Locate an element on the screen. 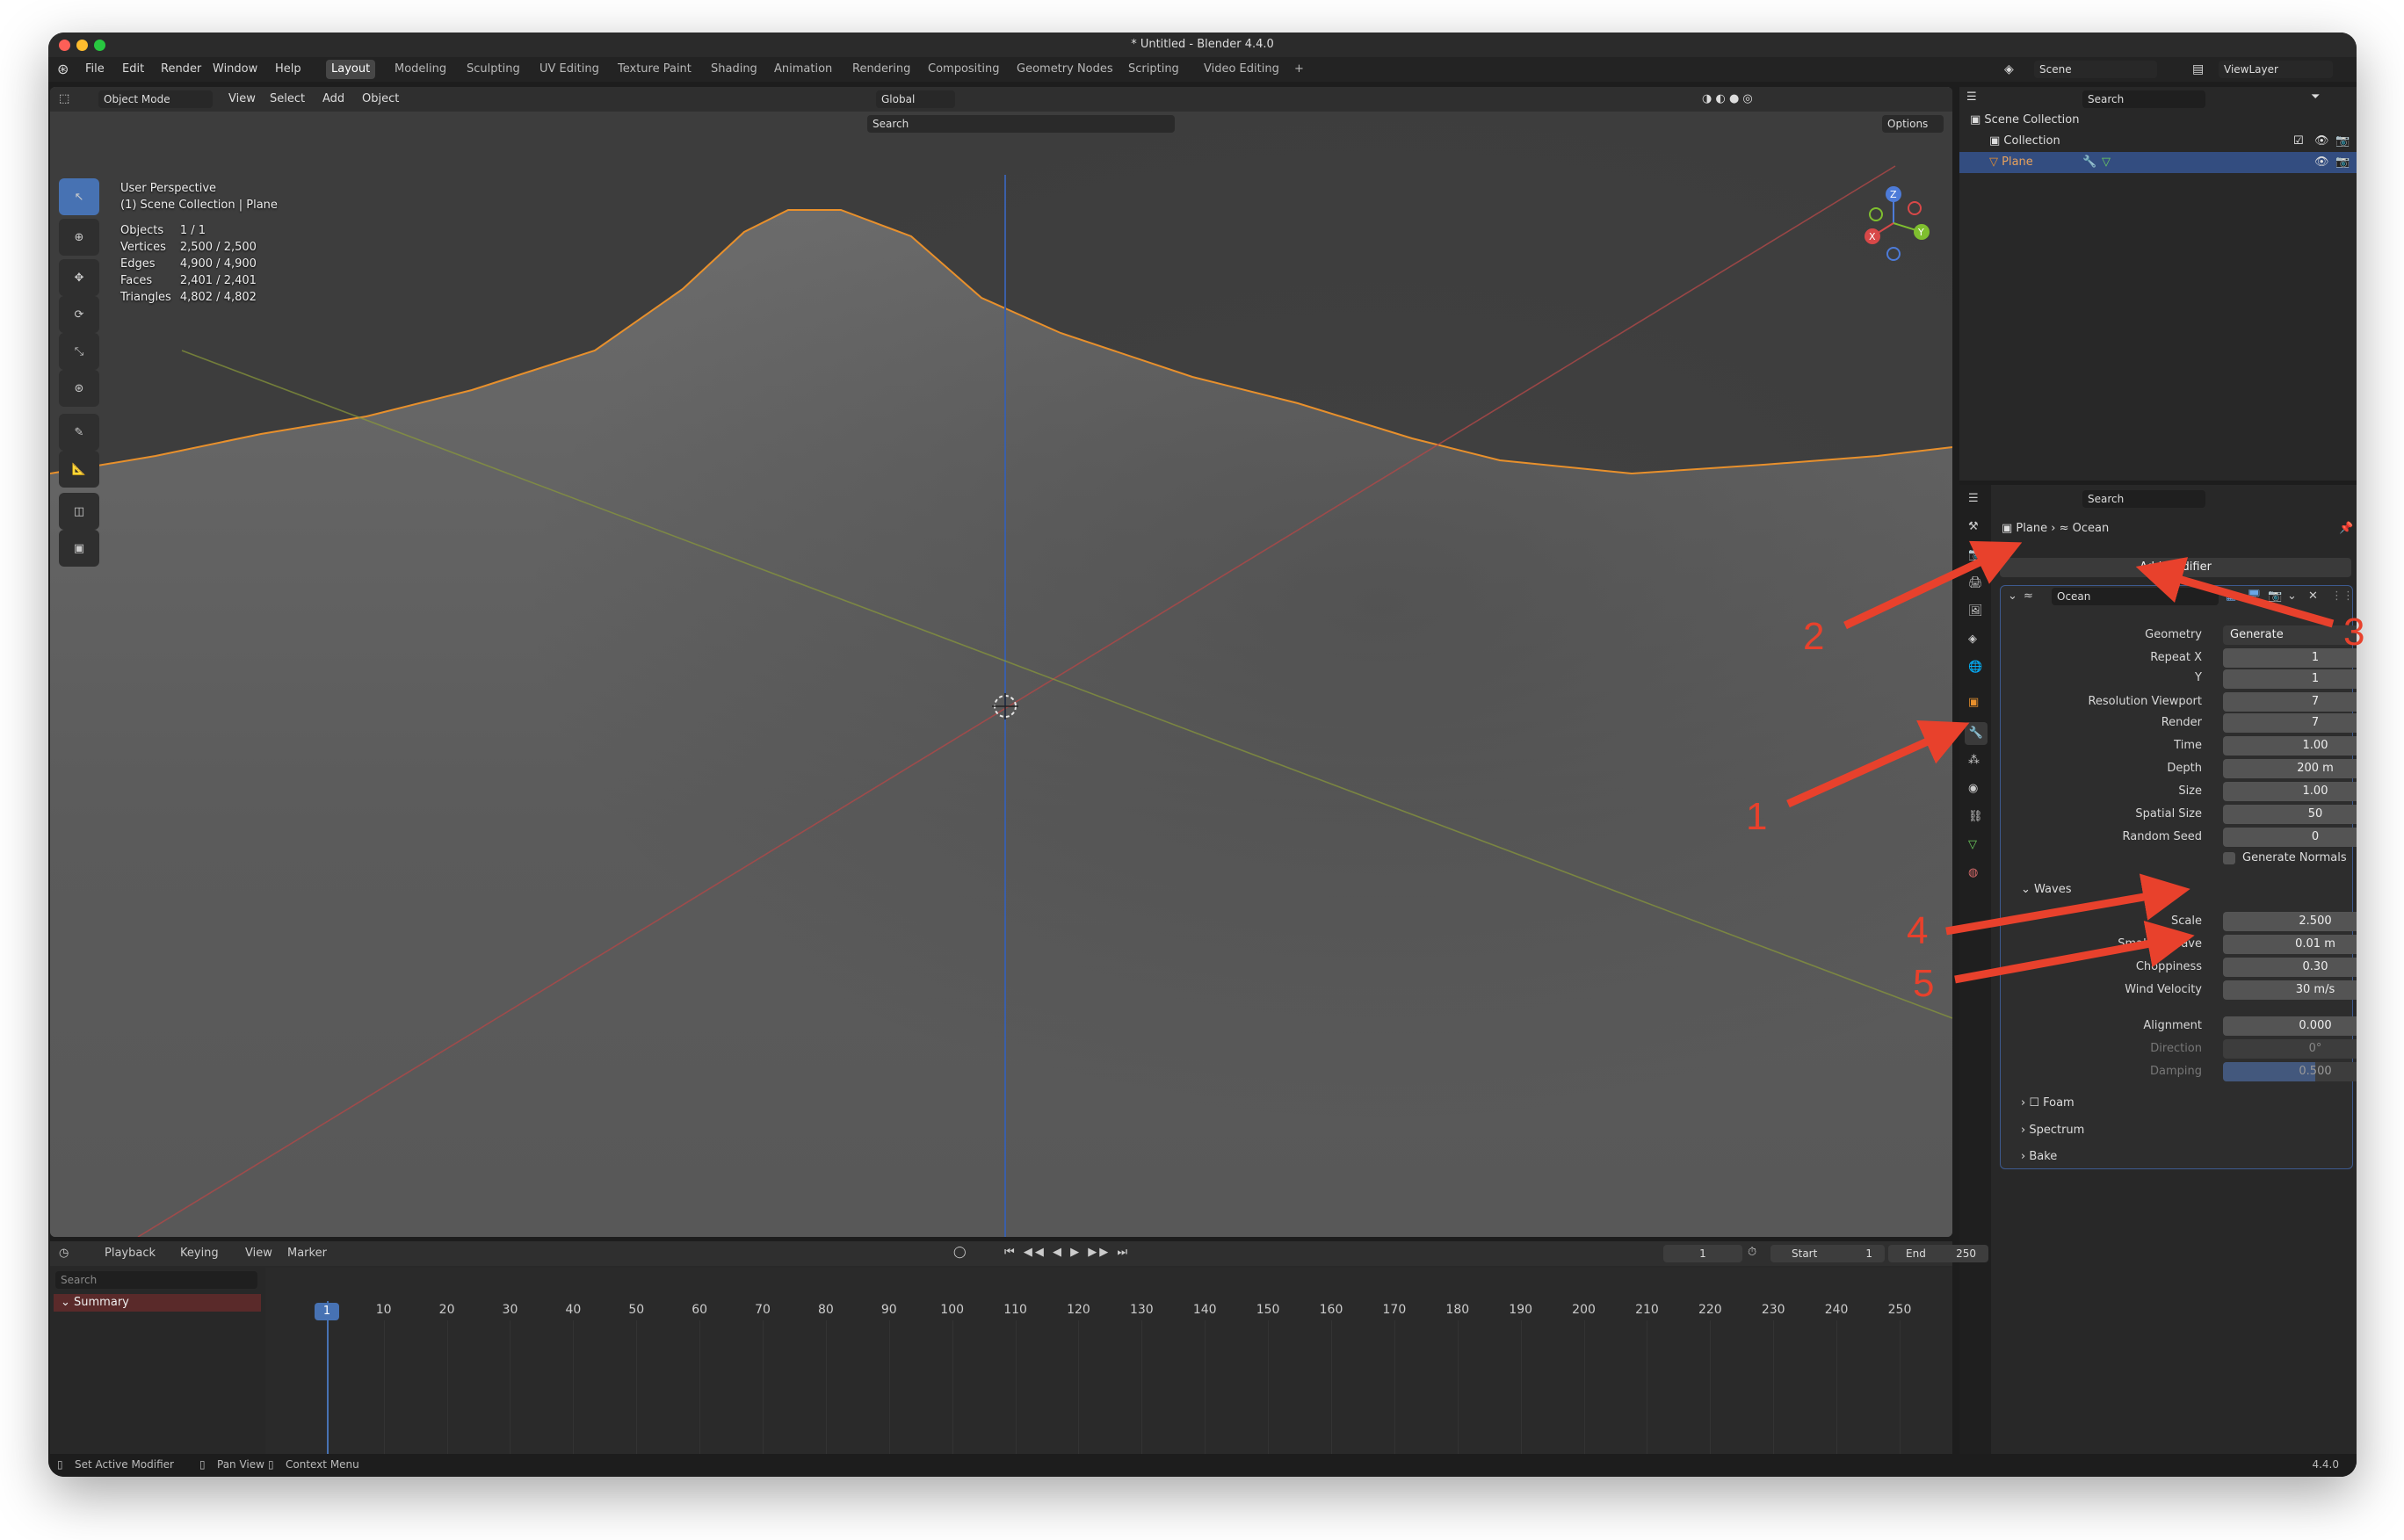 The image size is (2404, 1540). annotation-label-3: 3 is located at coordinates (2354, 632).